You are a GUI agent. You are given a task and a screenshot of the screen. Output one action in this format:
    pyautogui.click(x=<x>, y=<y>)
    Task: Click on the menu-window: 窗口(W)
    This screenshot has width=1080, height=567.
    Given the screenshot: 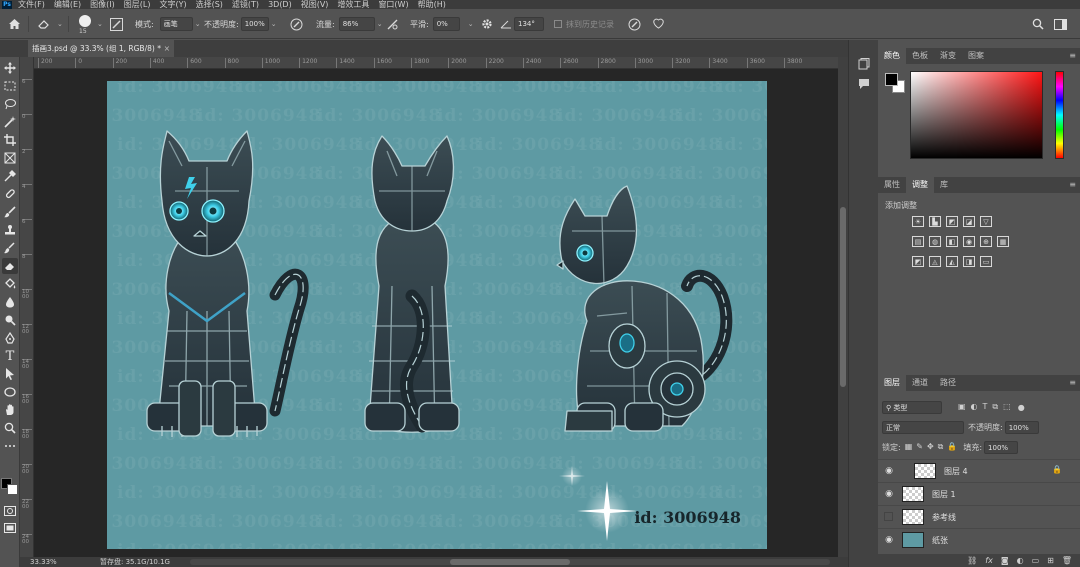 What is the action you would take?
    pyautogui.click(x=393, y=4)
    